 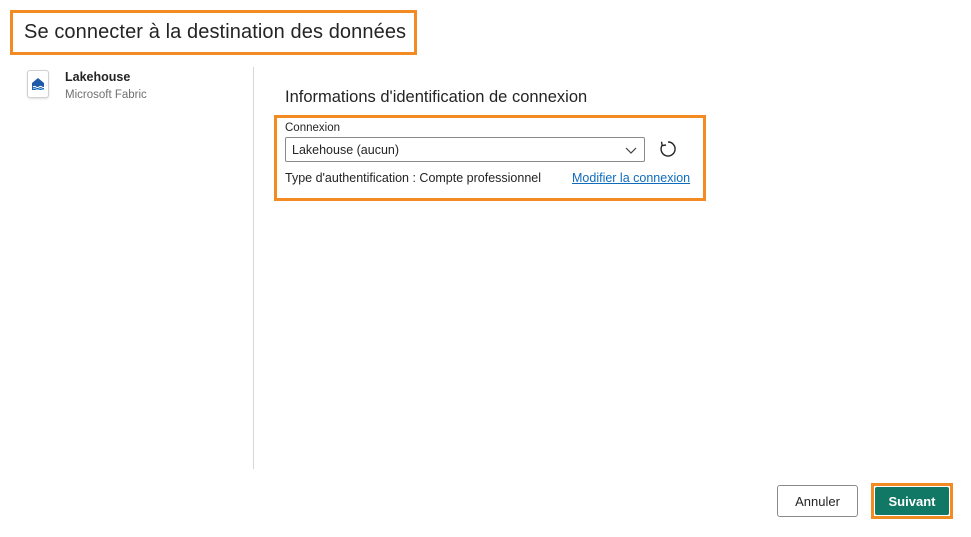 I want to click on panel-divider, so click(x=253, y=268).